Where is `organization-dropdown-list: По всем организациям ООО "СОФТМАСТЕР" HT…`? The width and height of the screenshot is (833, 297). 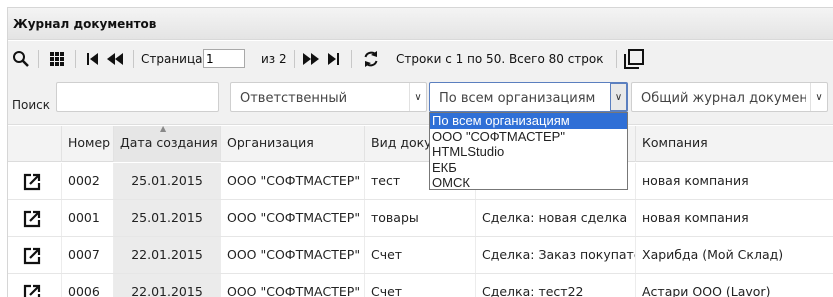 organization-dropdown-list: По всем организациям ООО "СОФТМАСТЕР" HT… is located at coordinates (528, 151).